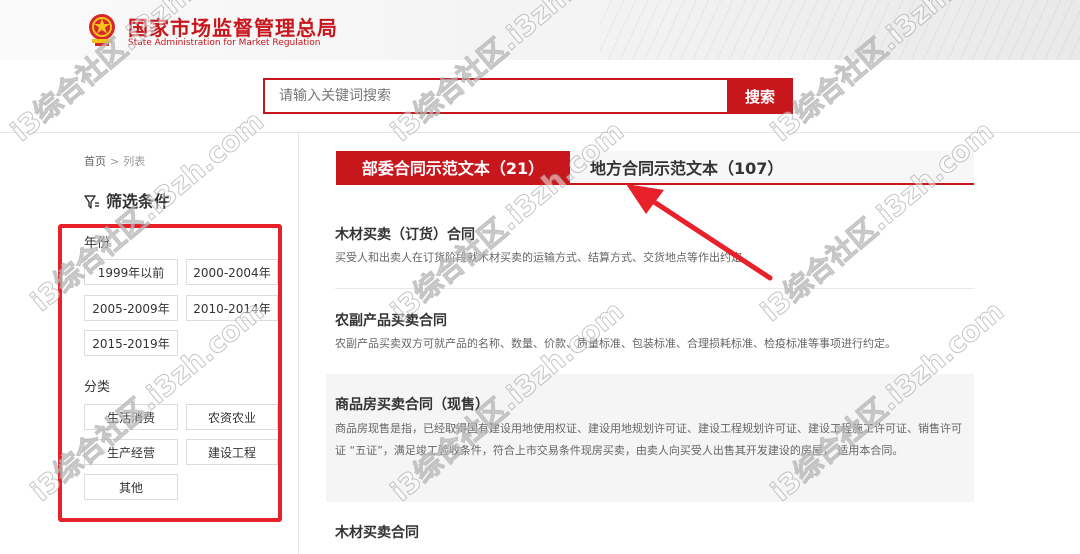 This screenshot has height=554, width=1080. I want to click on search-bar: 搜索, so click(528, 96).